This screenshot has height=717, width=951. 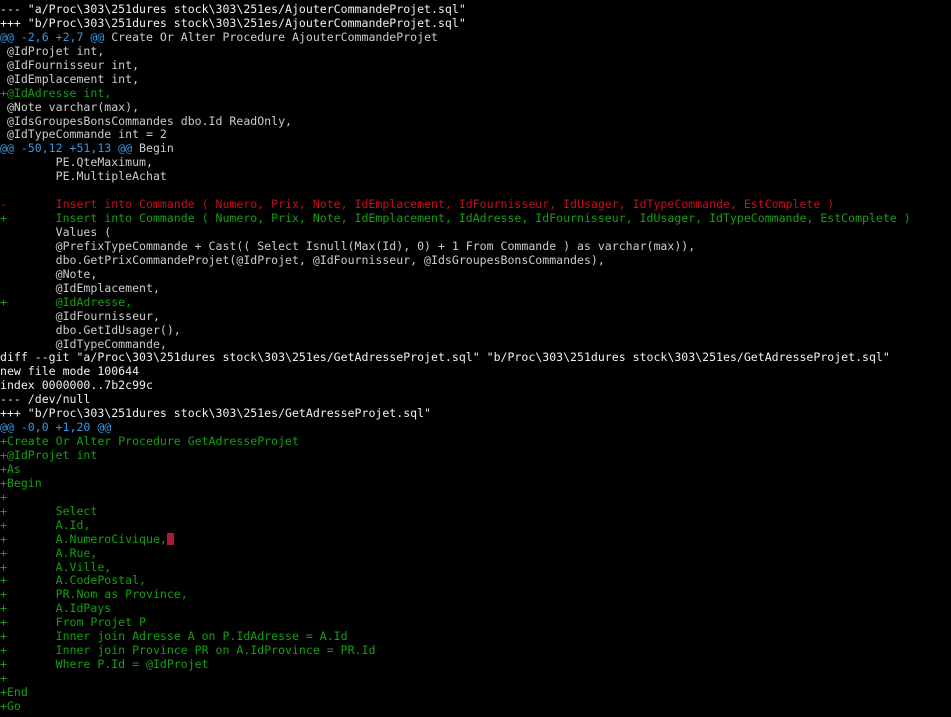 What do you see at coordinates (475, 66) in the screenshot?
I see `diff-line-context: @IdFournisseur int,` at bounding box center [475, 66].